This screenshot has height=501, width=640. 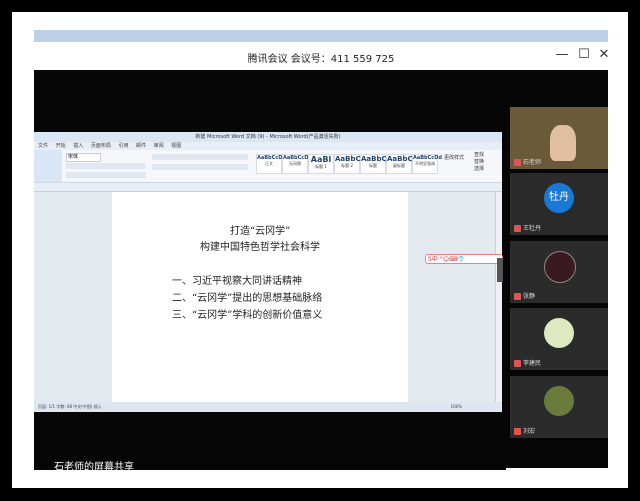 I want to click on font-tools-row2, so click(x=106, y=175).